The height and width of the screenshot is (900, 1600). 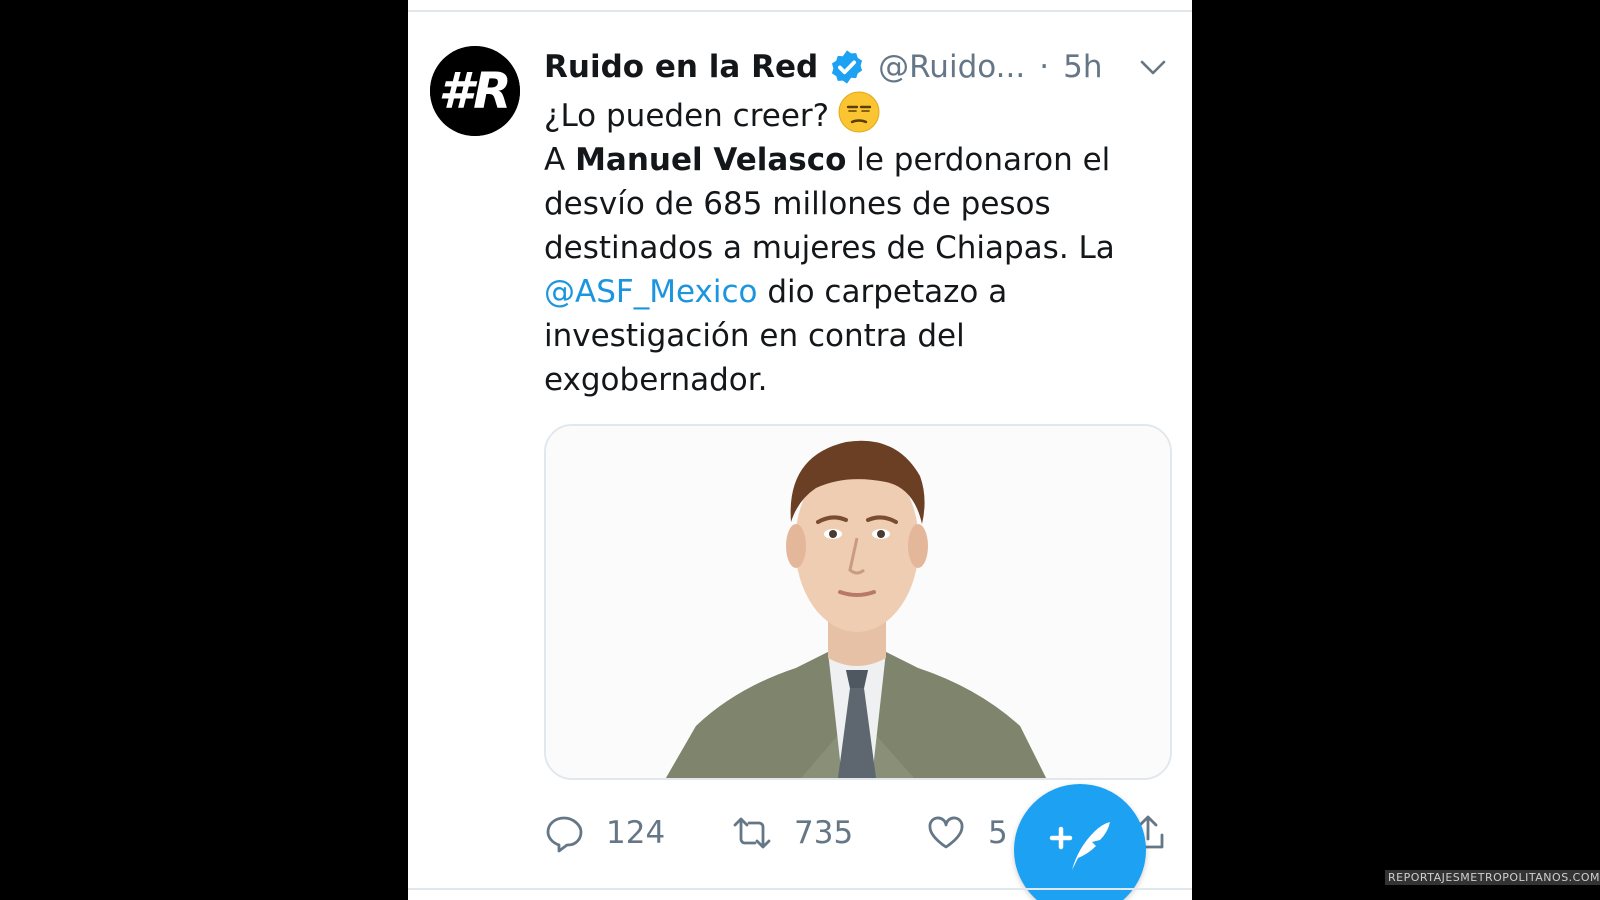 What do you see at coordinates (681, 67) in the screenshot?
I see `display-name: Ruido en la Red` at bounding box center [681, 67].